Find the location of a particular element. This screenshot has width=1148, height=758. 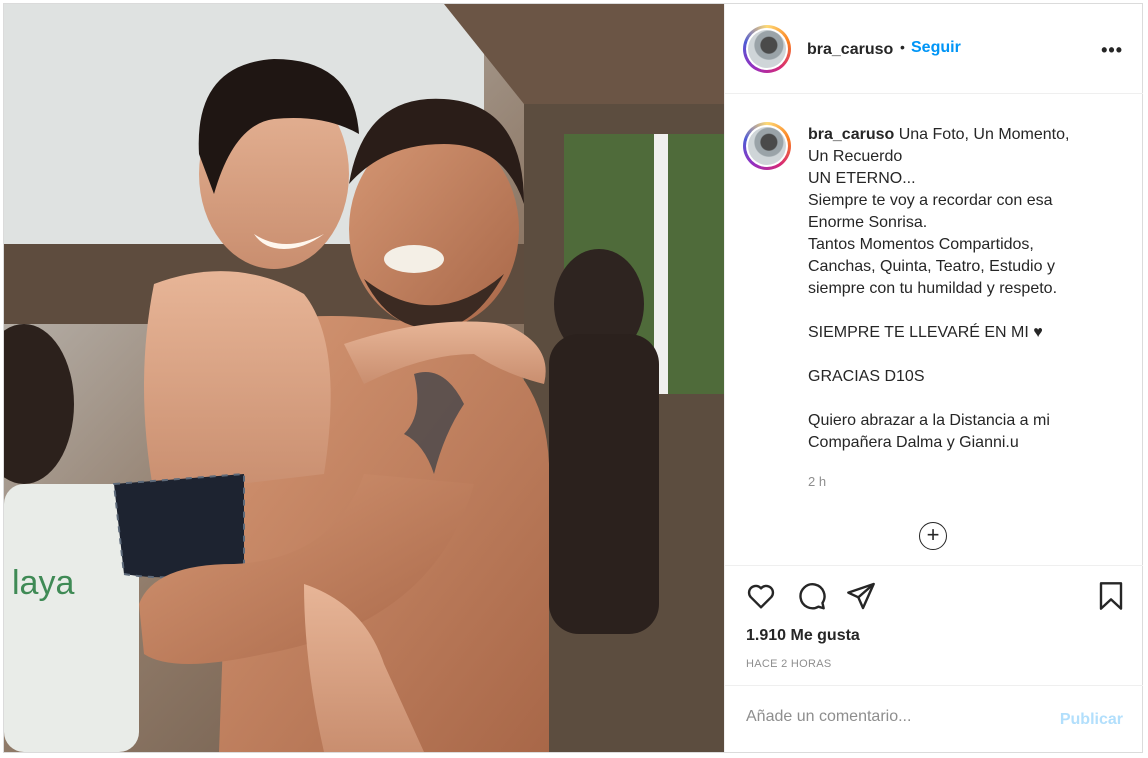

caption-avatar is located at coordinates (767, 146).